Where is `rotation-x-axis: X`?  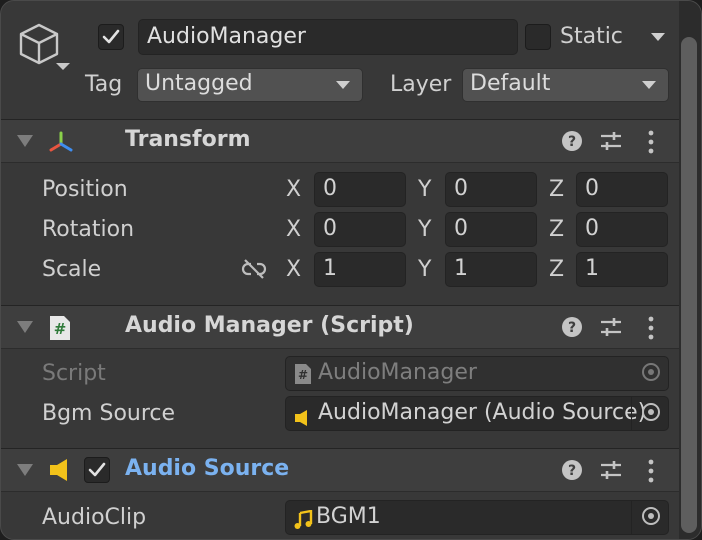
rotation-x-axis: X is located at coordinates (293, 229).